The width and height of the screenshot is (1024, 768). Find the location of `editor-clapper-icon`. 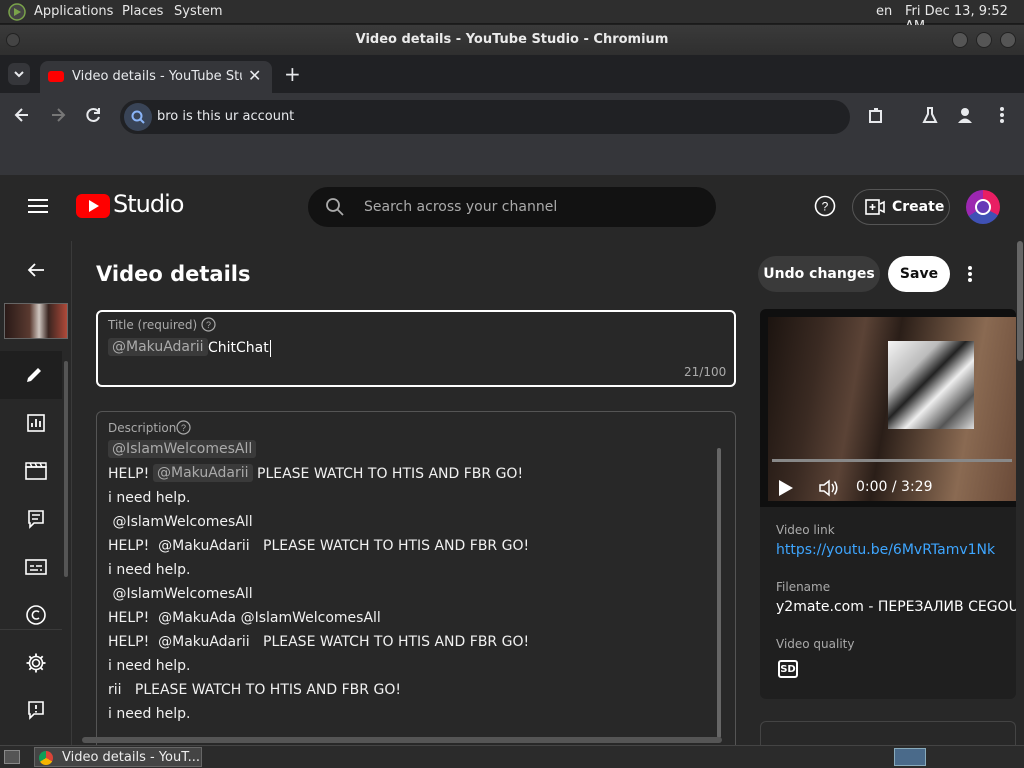

editor-clapper-icon is located at coordinates (36, 471).